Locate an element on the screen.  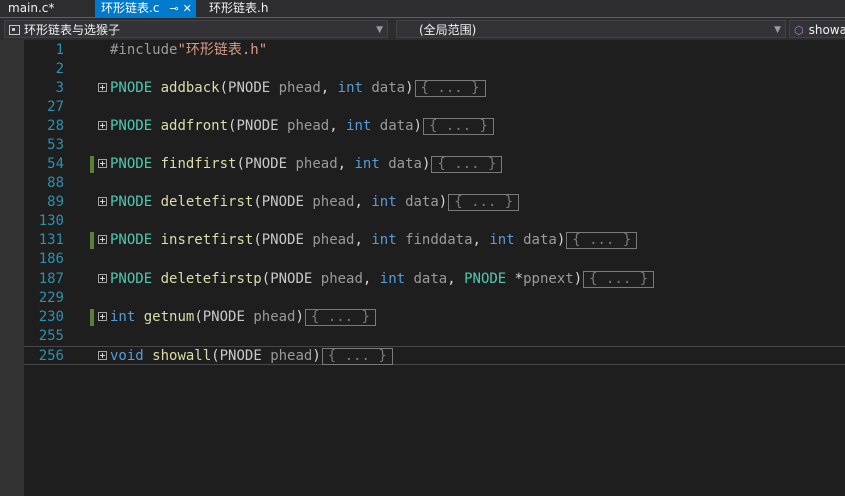
return-type: void is located at coordinates (127, 356).